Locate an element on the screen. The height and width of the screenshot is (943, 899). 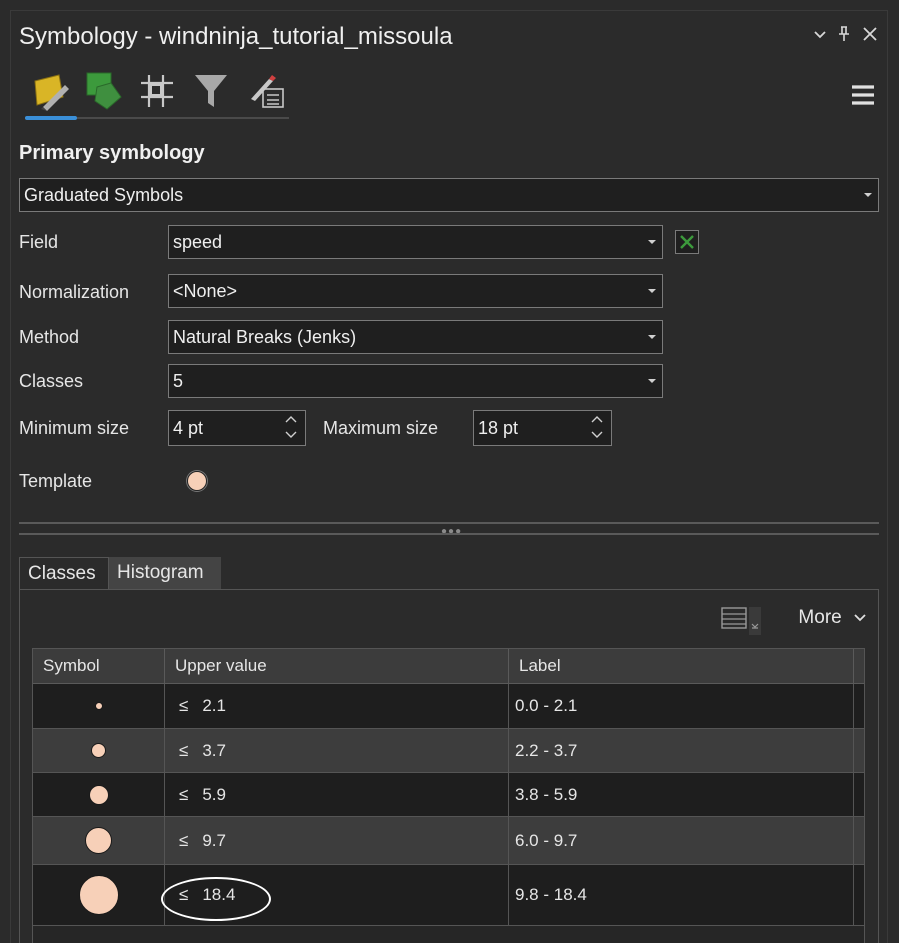
primary-symbology-icon is located at coordinates (51, 91).